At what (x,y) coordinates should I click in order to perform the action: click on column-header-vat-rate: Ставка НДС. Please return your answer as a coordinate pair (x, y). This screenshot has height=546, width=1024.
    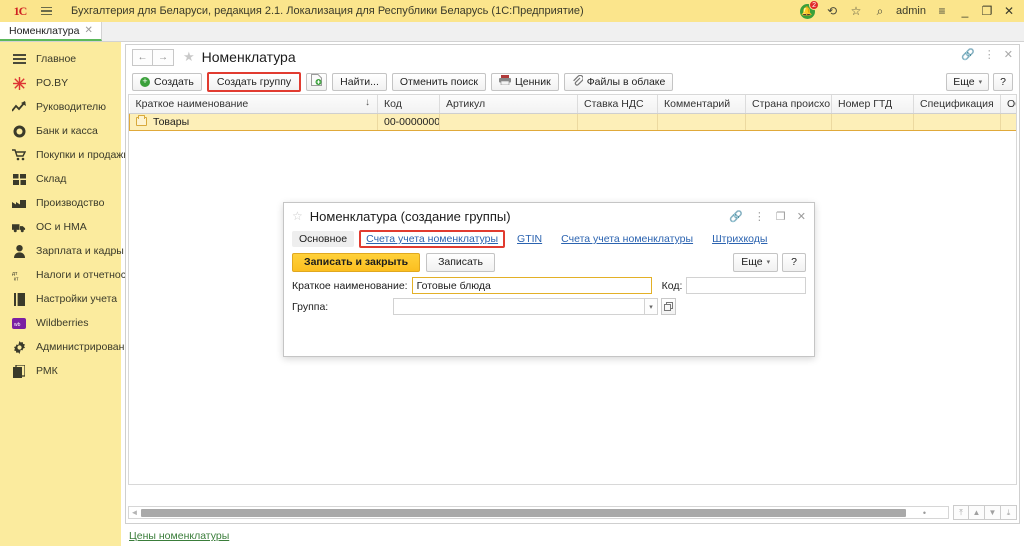
    Looking at the image, I should click on (617, 104).